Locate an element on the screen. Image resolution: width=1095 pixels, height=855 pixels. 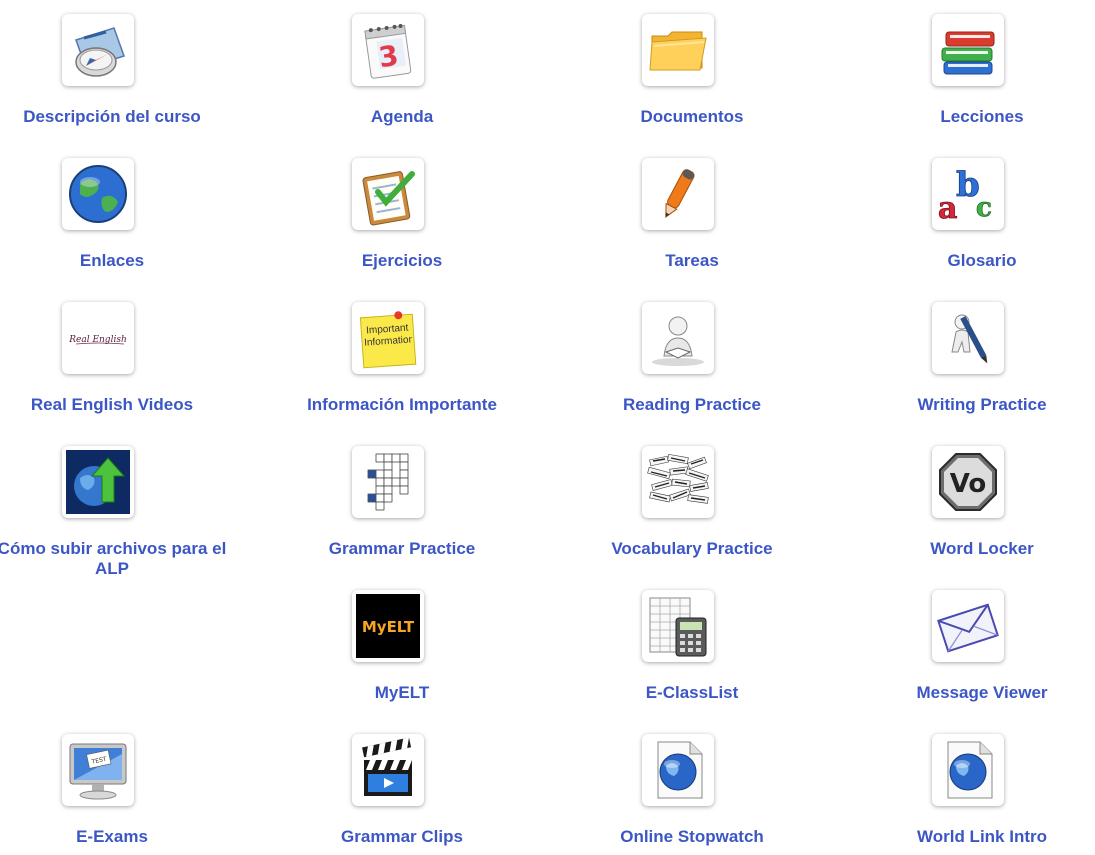
books-icon is located at coordinates (968, 50).